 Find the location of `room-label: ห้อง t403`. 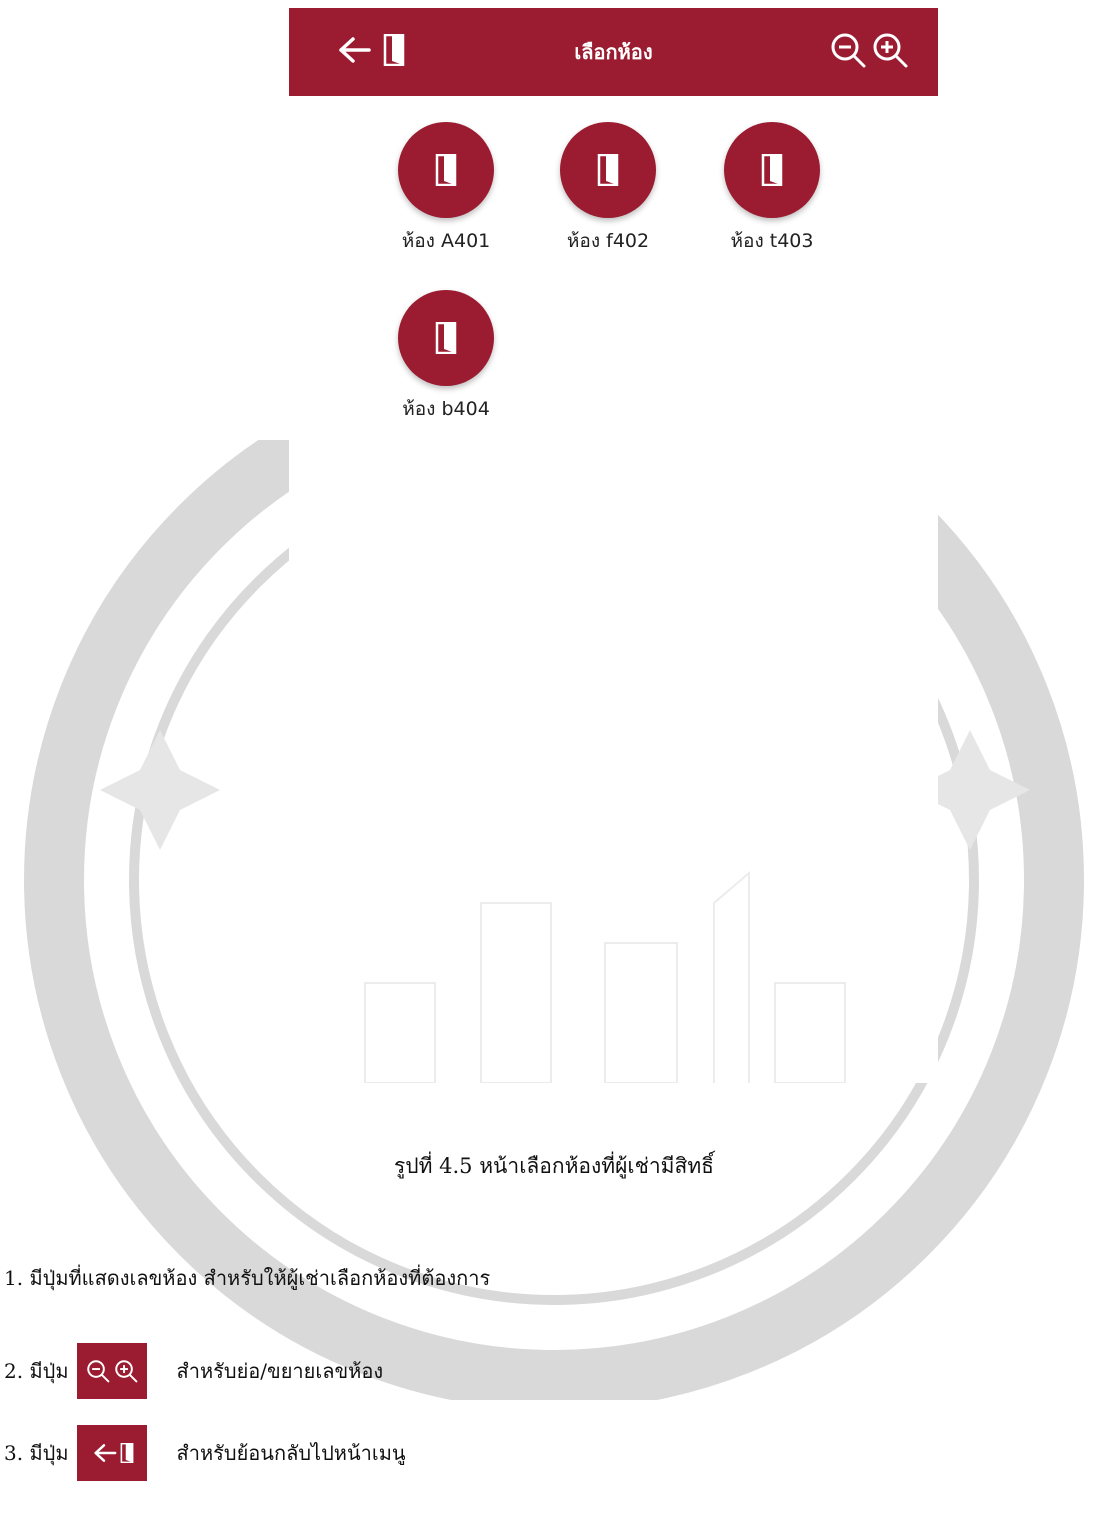

room-label: ห้อง t403 is located at coordinates (772, 241).